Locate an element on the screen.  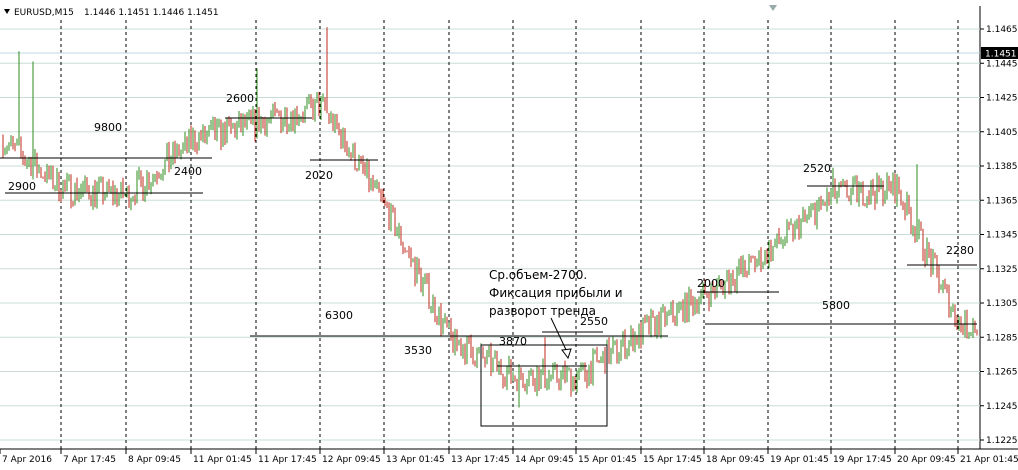
time-label: 7 Apr 17:45 is located at coordinates (89, 460).